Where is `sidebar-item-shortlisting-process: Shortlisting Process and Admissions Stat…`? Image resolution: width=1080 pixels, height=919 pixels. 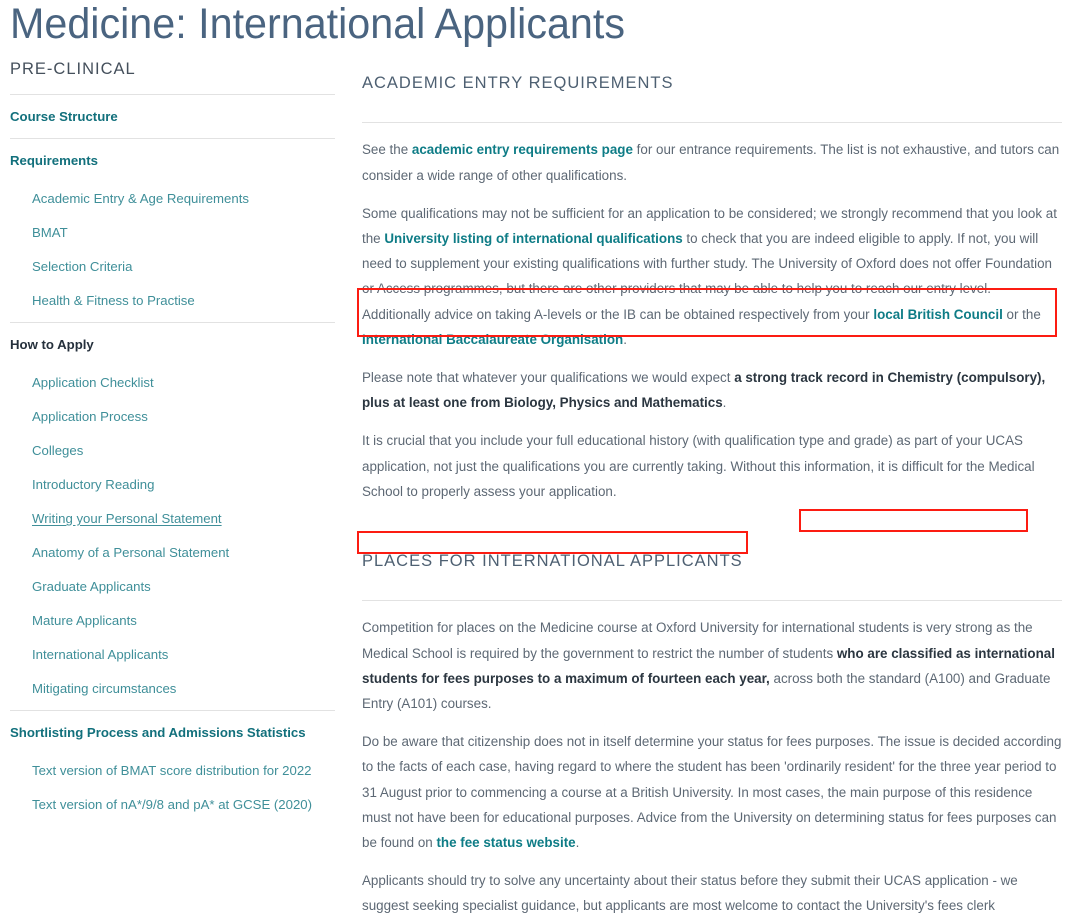 sidebar-item-shortlisting-process: Shortlisting Process and Admissions Stat… is located at coordinates (172, 732).